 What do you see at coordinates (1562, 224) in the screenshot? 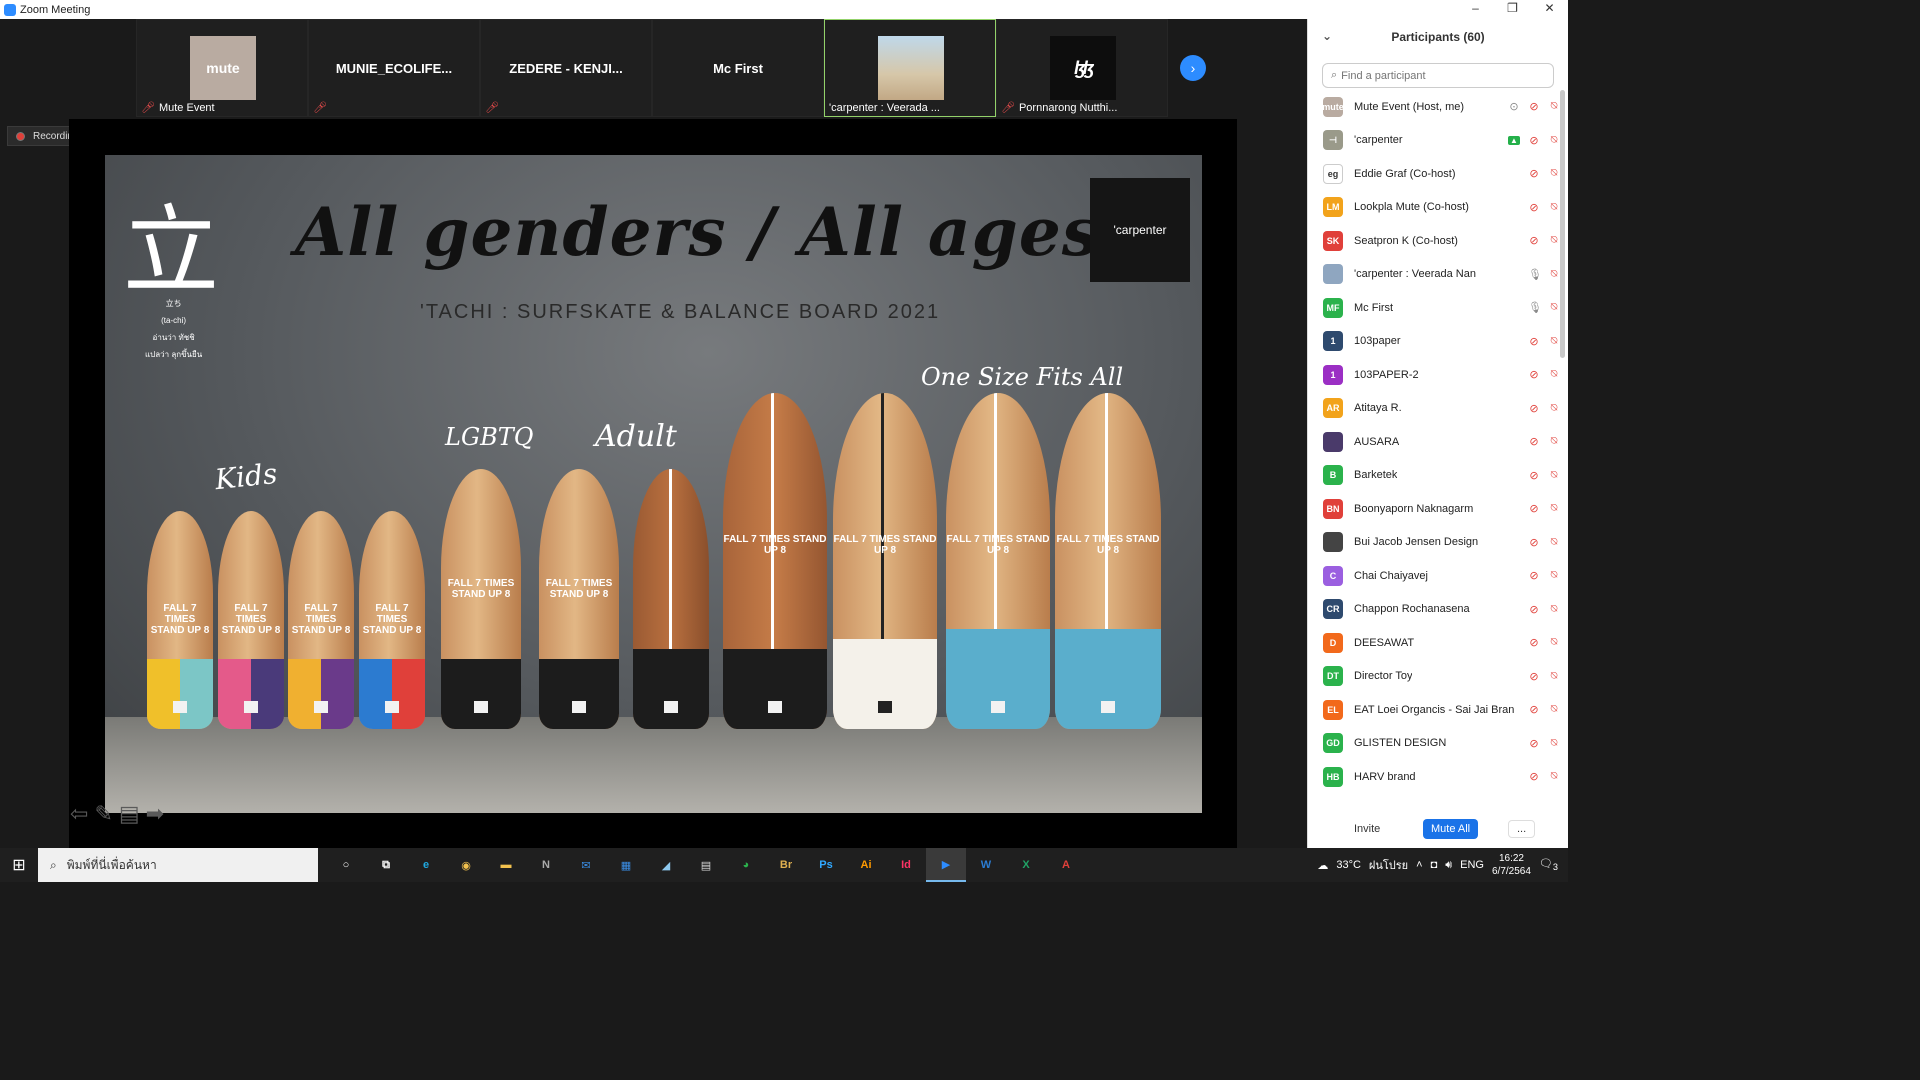
I see `scrollbar` at bounding box center [1562, 224].